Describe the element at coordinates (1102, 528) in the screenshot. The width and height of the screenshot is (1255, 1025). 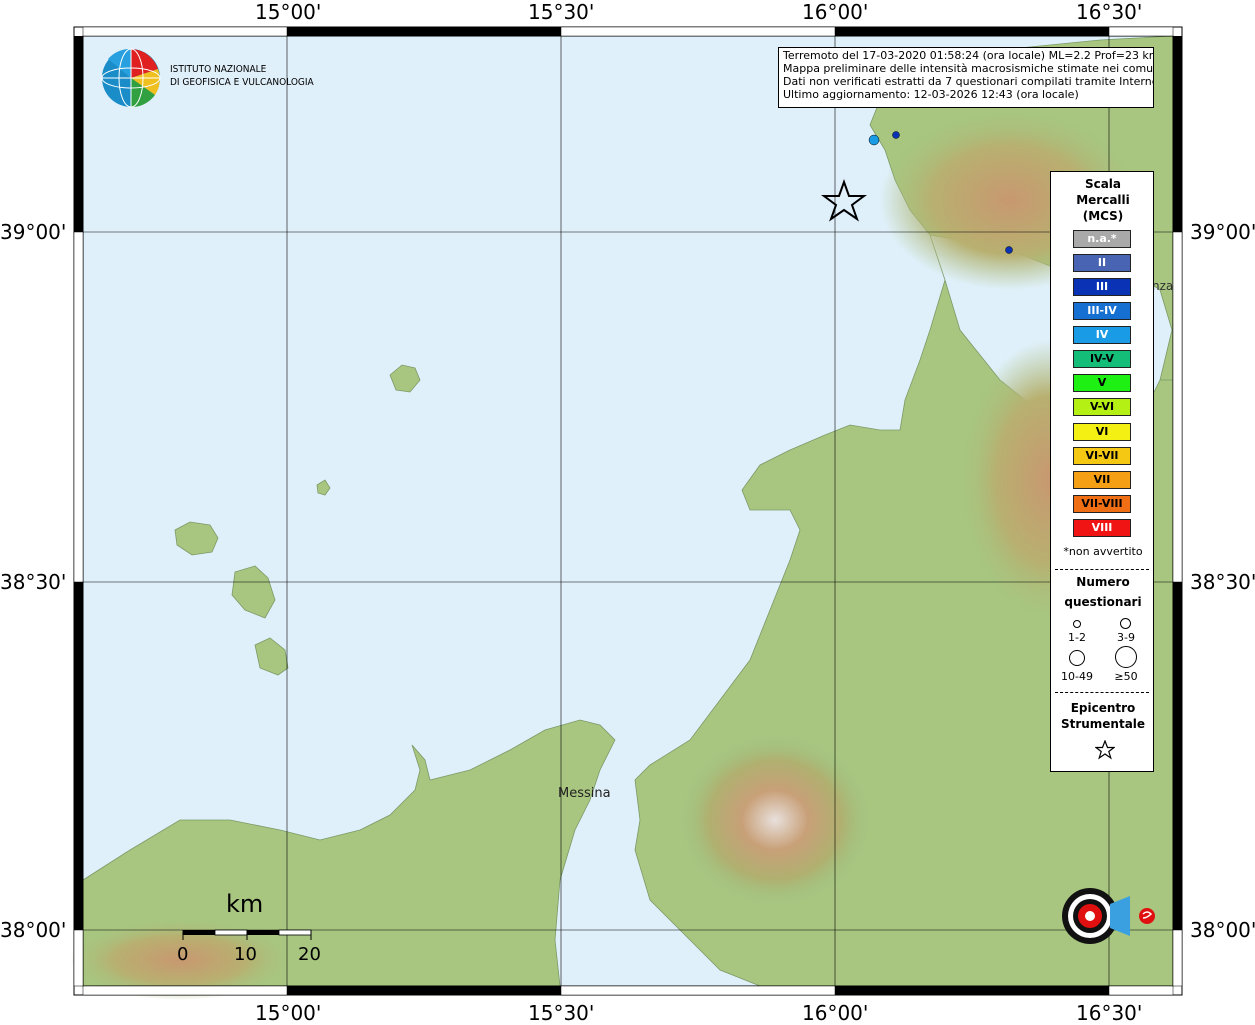
I see `legend-item: VIII` at that location.